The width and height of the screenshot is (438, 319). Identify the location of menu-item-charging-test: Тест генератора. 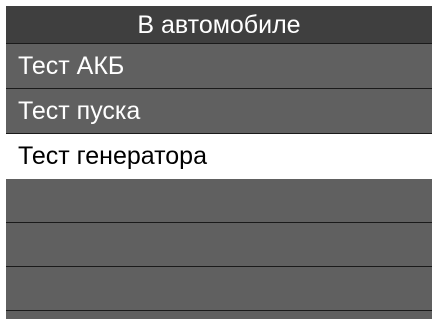
(219, 156).